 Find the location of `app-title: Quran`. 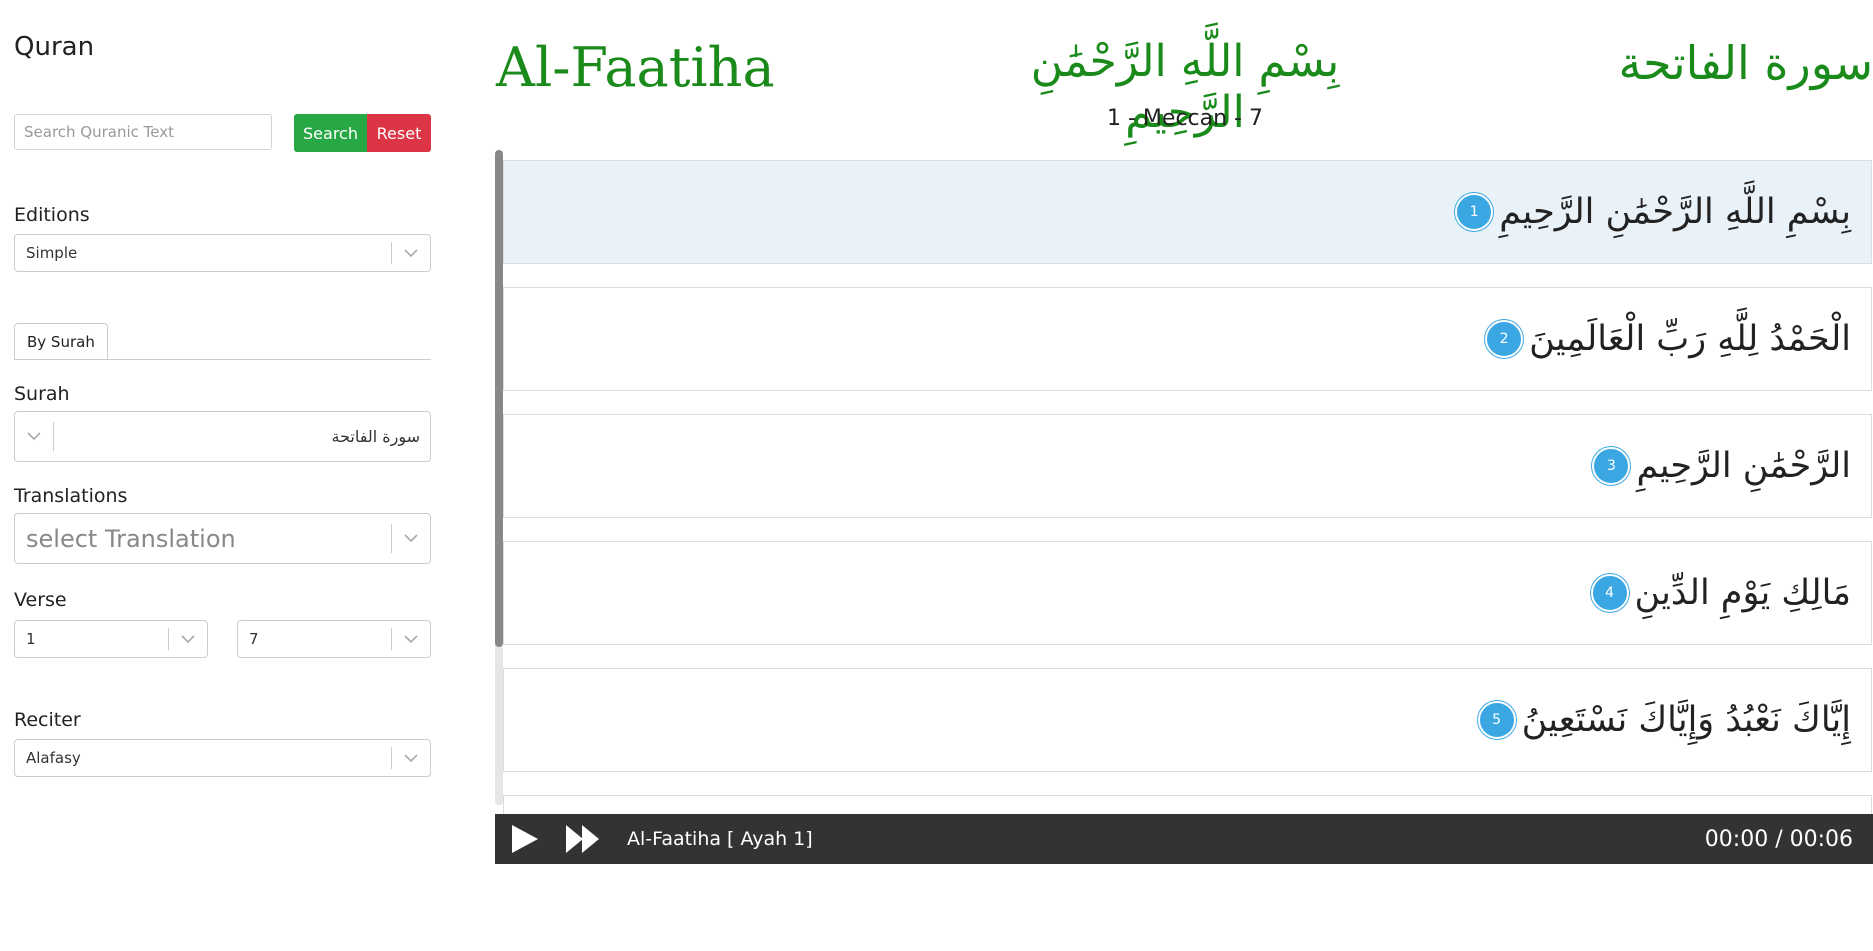

app-title: Quran is located at coordinates (54, 47).